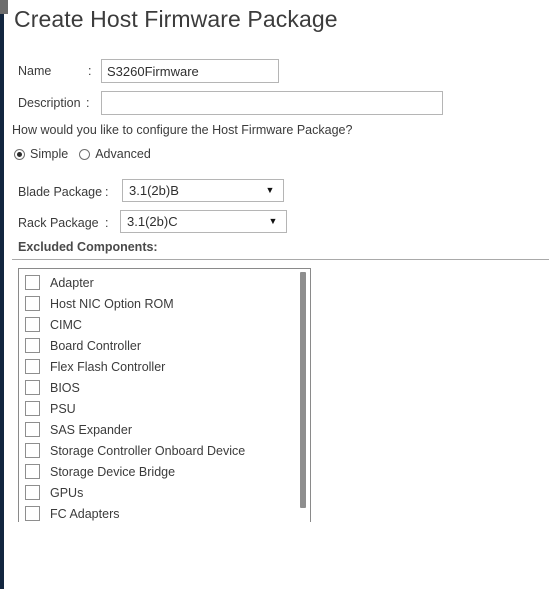  I want to click on list-item-label: PSU, so click(63, 408).